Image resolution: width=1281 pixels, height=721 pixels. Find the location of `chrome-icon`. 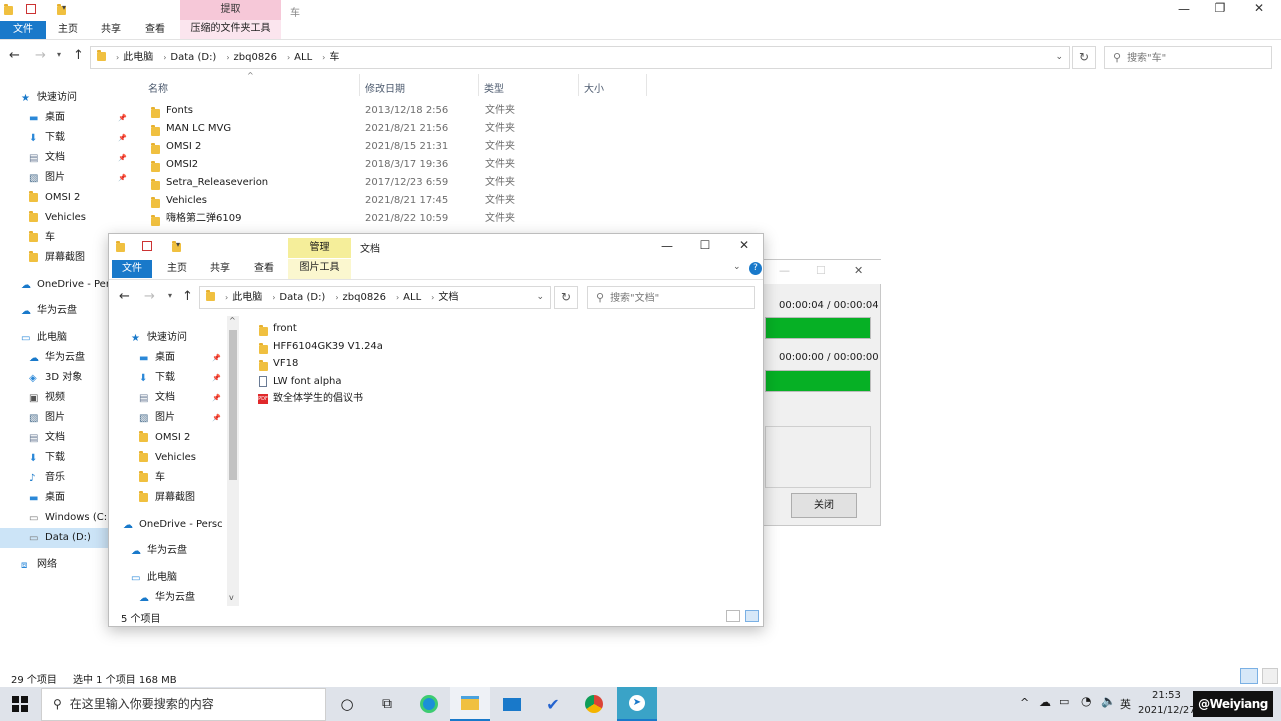

chrome-icon is located at coordinates (594, 704).